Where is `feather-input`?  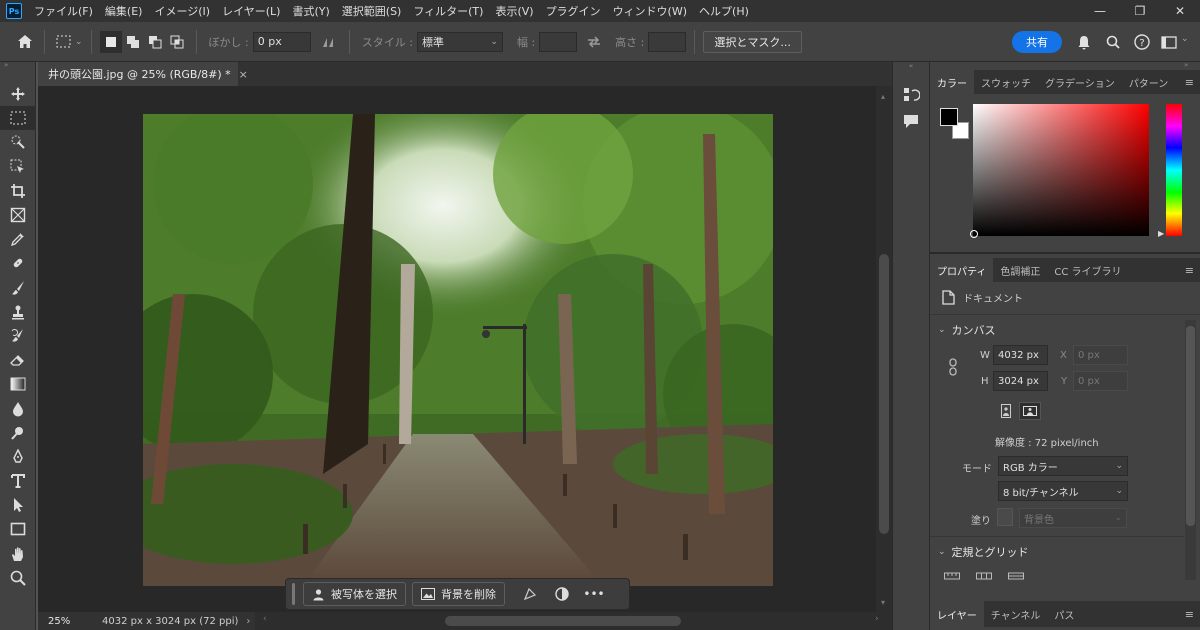
feather-input is located at coordinates (281, 41).